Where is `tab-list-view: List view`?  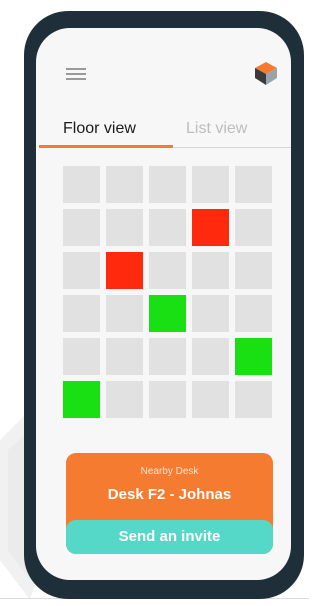
tab-list-view: List view is located at coordinates (216, 129).